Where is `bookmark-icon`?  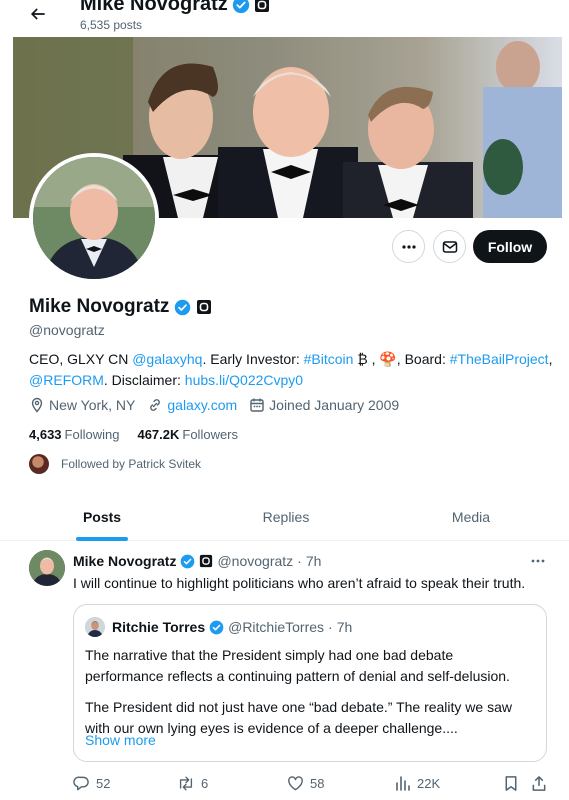
bookmark-icon is located at coordinates (511, 783).